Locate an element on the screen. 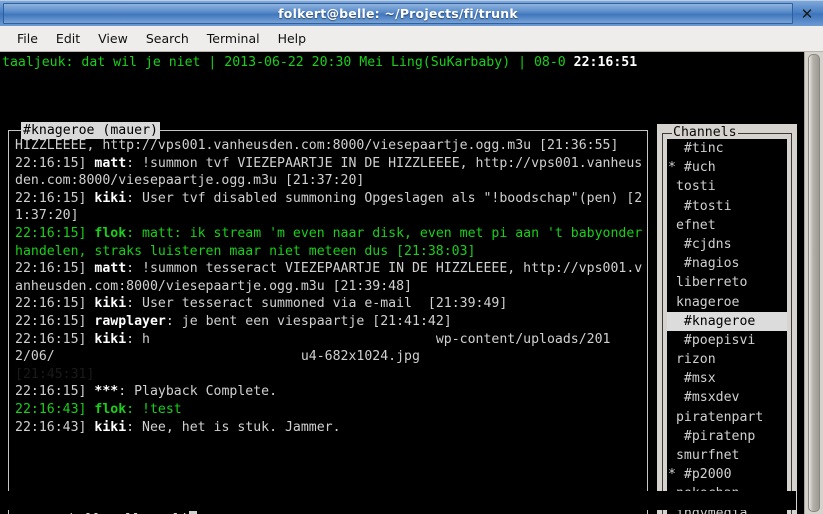 The image size is (823, 514). channel-list-item: liberreto is located at coordinates (727, 282).